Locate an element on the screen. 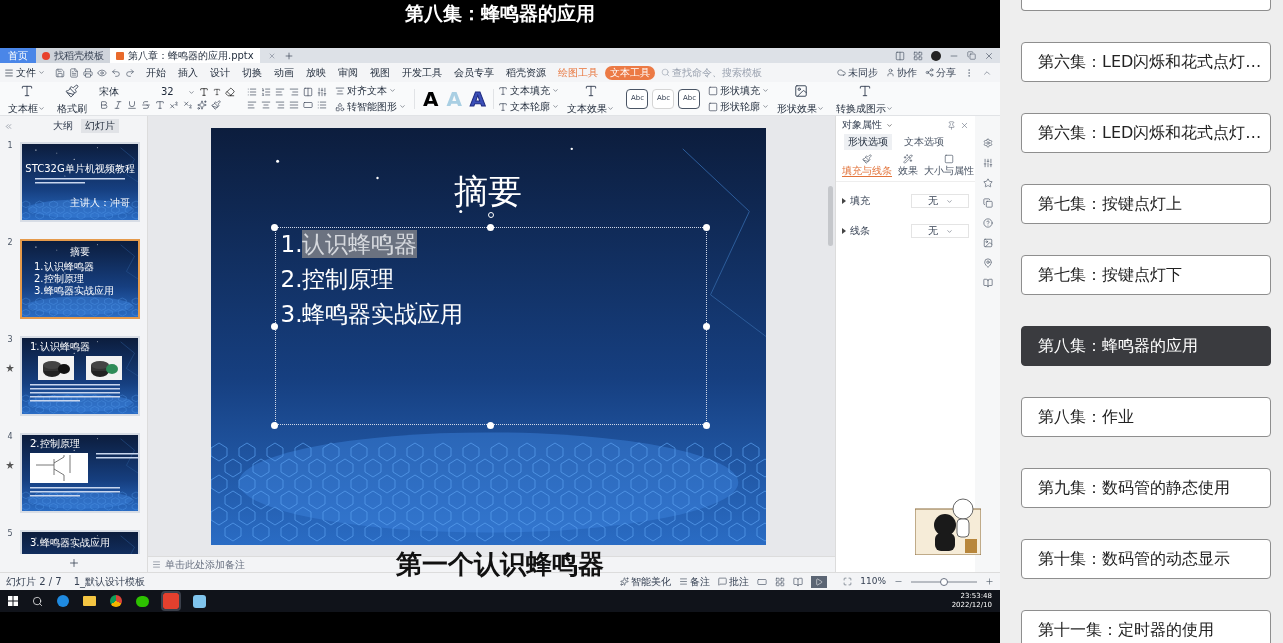  font-field: 宋体 is located at coordinates (128, 92).